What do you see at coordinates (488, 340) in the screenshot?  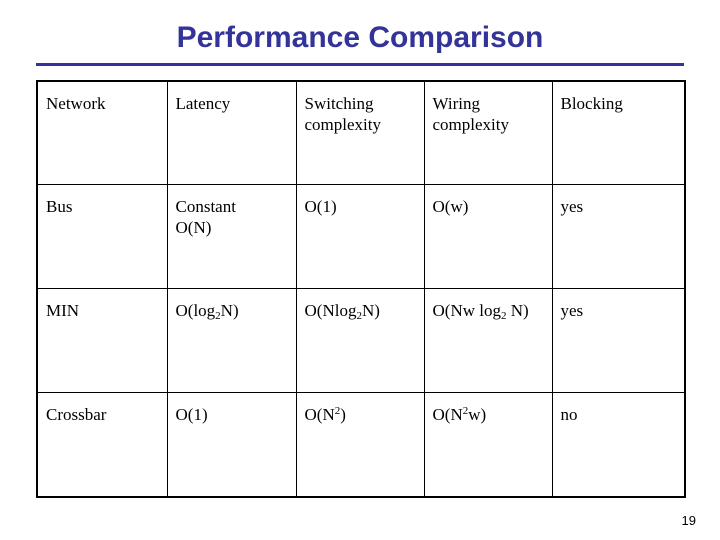 I see `cell-wiring-min: O(Nw log2 N)` at bounding box center [488, 340].